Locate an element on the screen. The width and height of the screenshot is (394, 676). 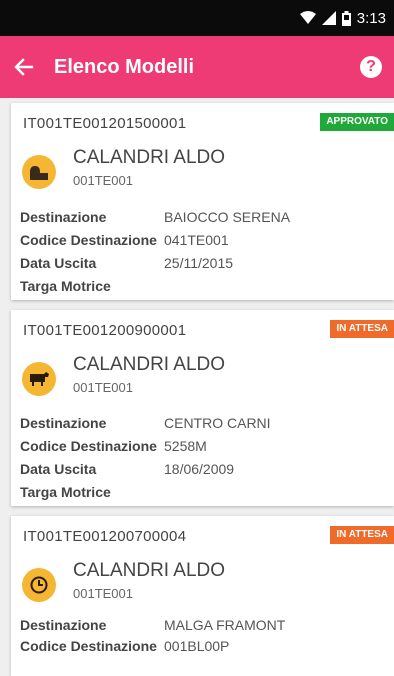
value-destinazione: CENTRO CARNI is located at coordinates (217, 423).